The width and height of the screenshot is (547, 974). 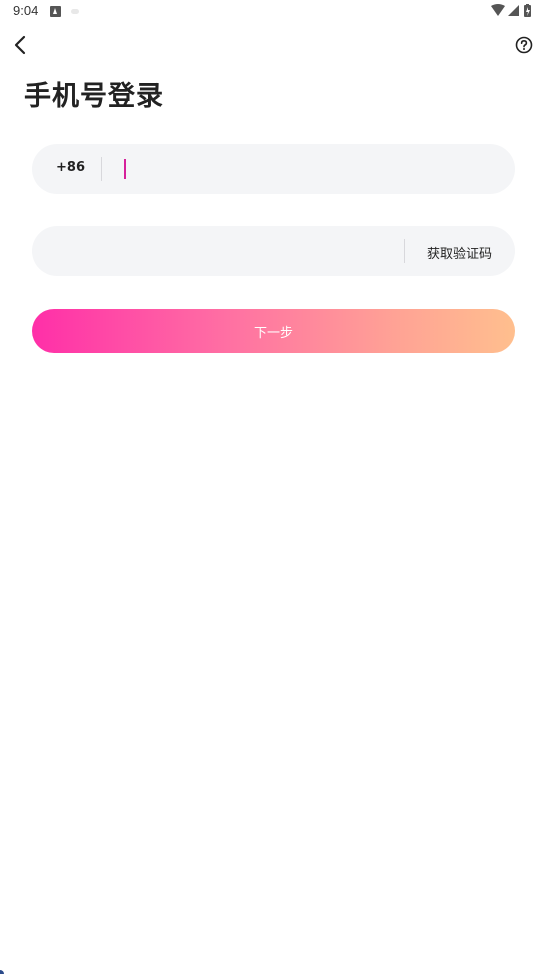 What do you see at coordinates (498, 10) in the screenshot?
I see `wifi-icon` at bounding box center [498, 10].